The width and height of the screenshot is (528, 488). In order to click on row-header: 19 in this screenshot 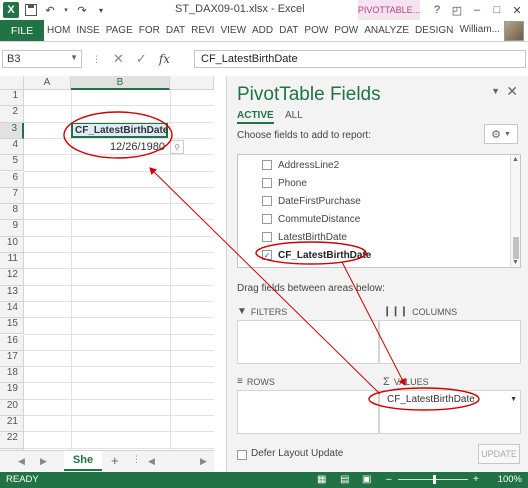, I will do `click(12, 391)`.